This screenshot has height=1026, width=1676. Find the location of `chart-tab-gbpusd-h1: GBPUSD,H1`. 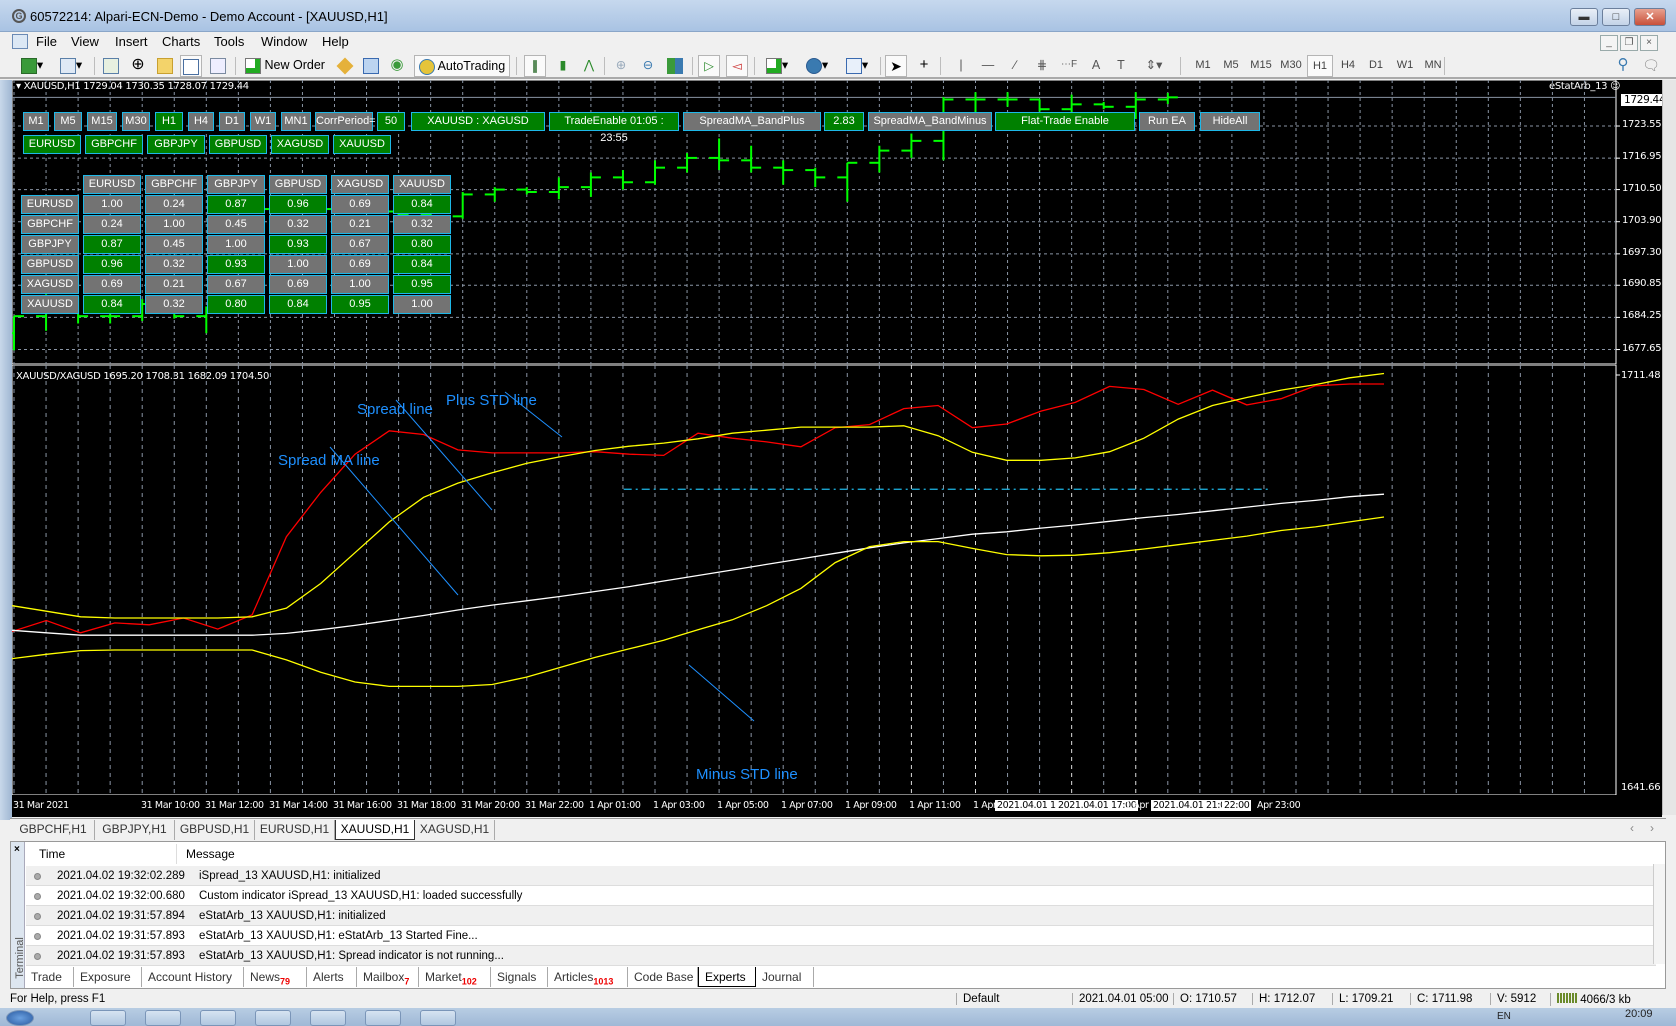

chart-tab-gbpusd-h1: GBPUSD,H1 is located at coordinates (215, 830).